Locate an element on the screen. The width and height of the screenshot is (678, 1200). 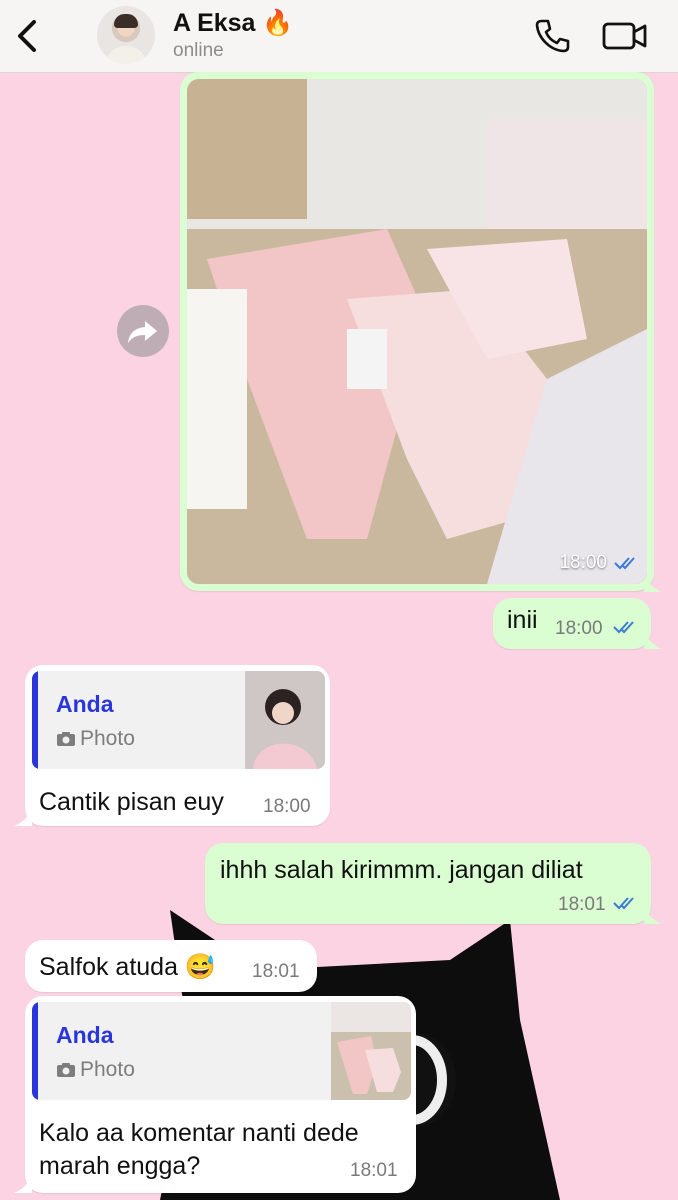
chevron-left-icon is located at coordinates (28, 36).